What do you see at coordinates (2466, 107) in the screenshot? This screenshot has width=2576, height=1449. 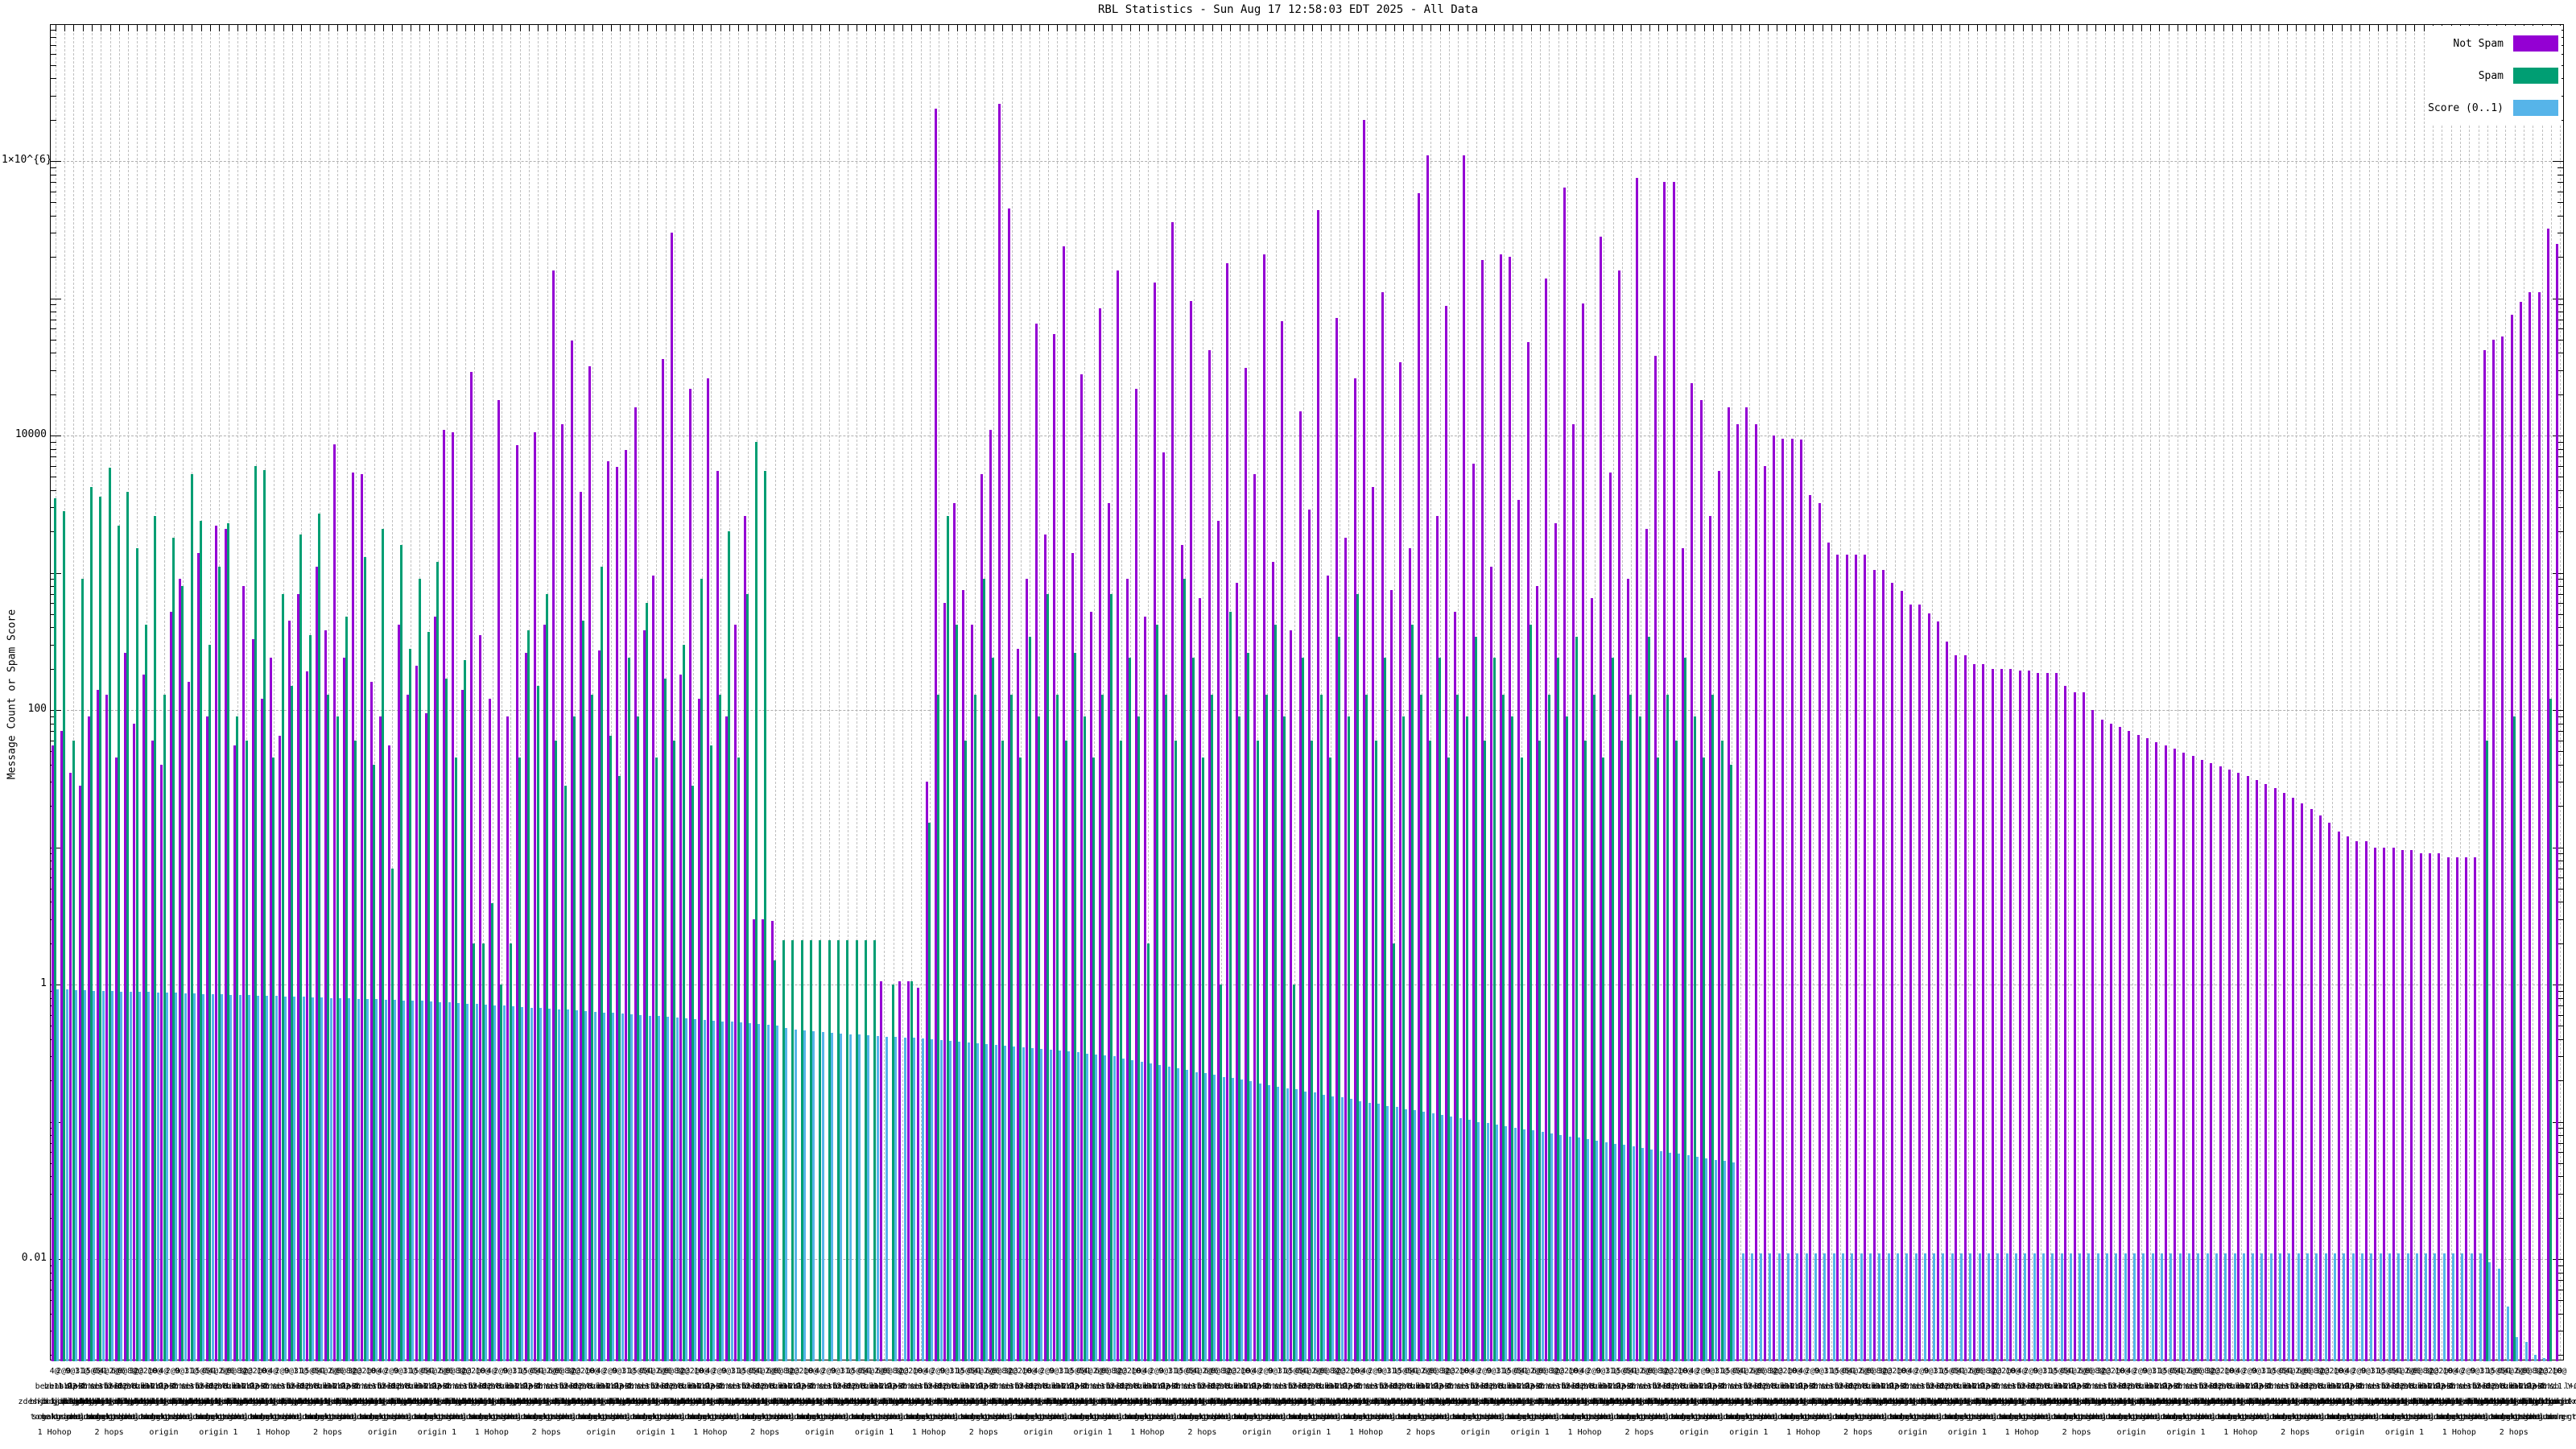 I see `legend-label-score: Score (0..1)` at bounding box center [2466, 107].